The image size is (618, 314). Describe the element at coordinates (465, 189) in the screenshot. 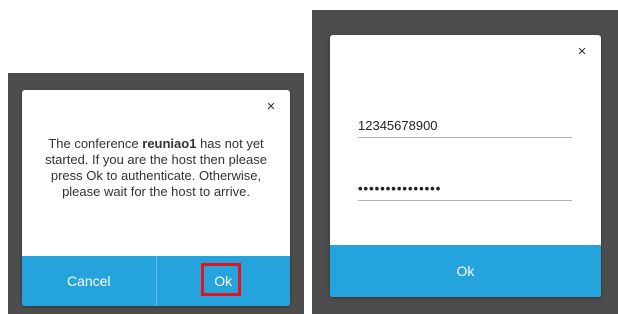

I see `password-field` at that location.